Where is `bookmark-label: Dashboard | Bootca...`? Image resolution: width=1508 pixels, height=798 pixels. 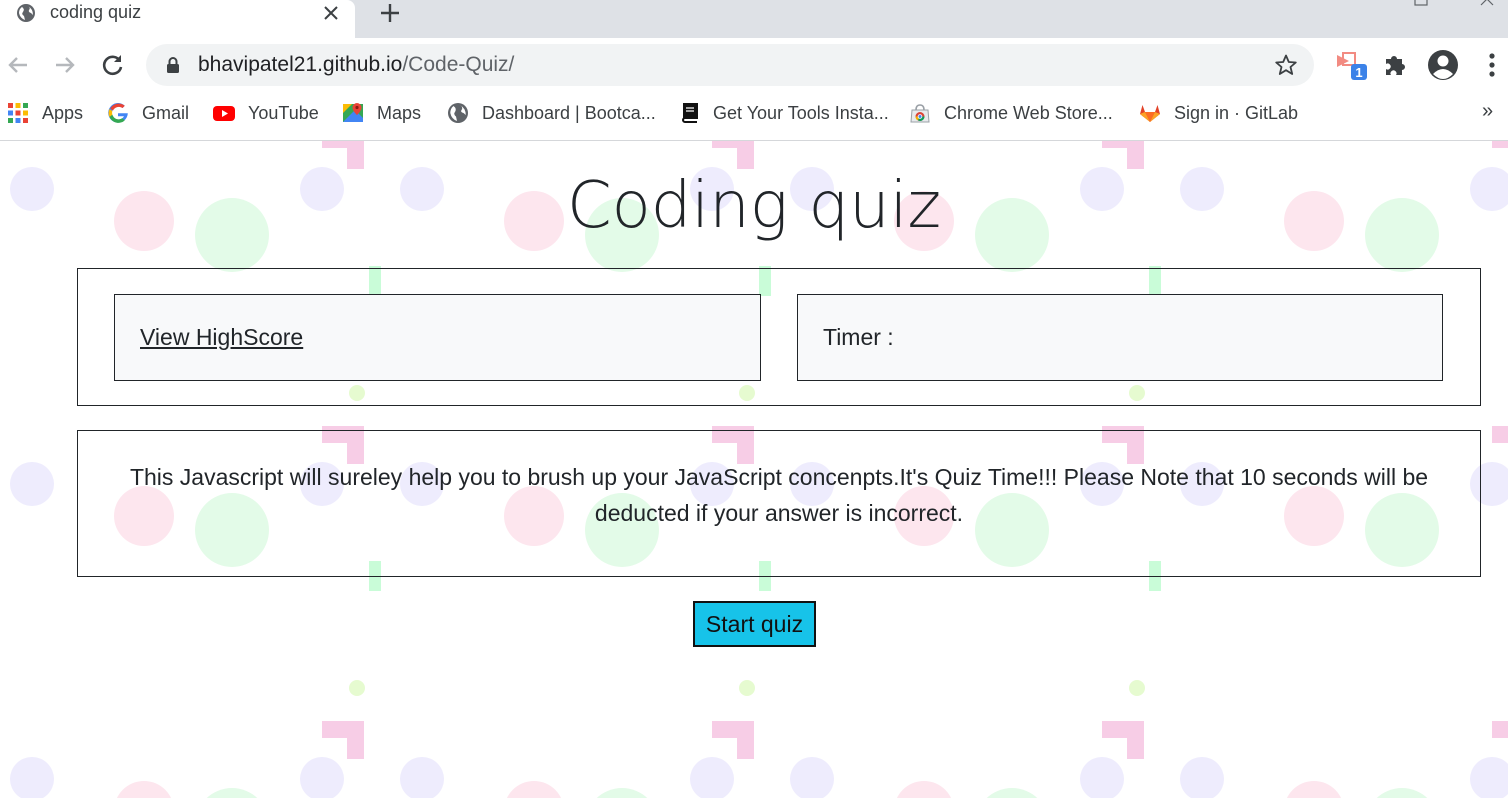 bookmark-label: Dashboard | Bootca... is located at coordinates (569, 112).